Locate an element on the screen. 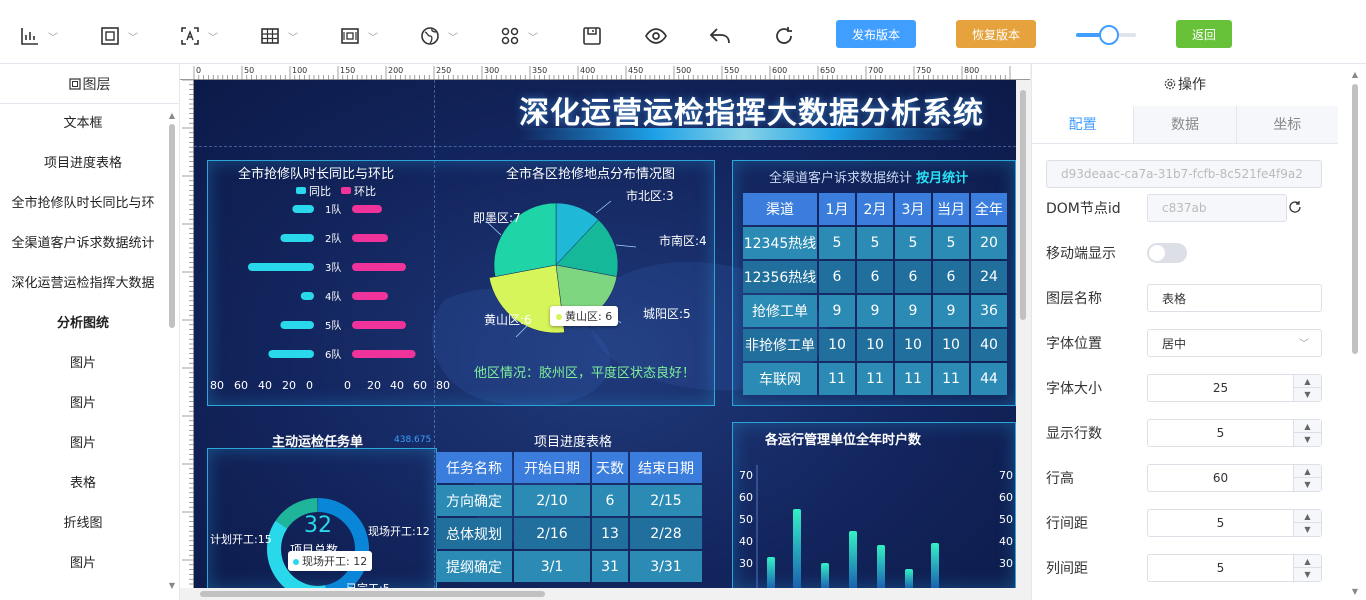  save-icon is located at coordinates (592, 36).